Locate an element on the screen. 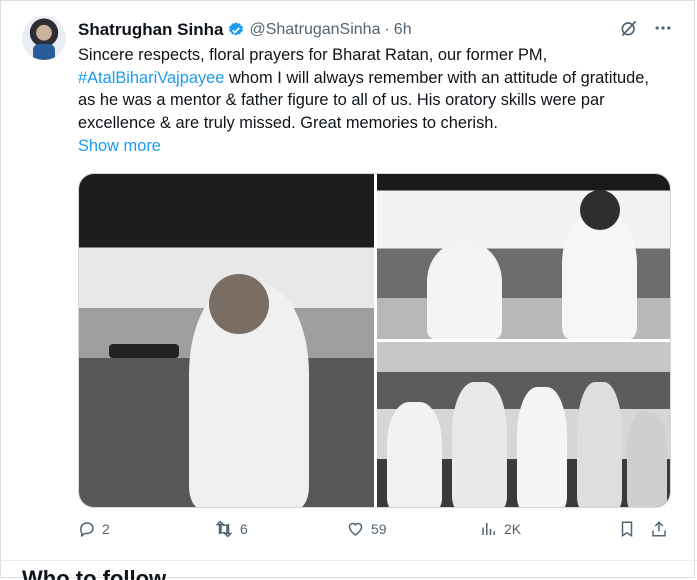  grok-icon is located at coordinates (629, 28).